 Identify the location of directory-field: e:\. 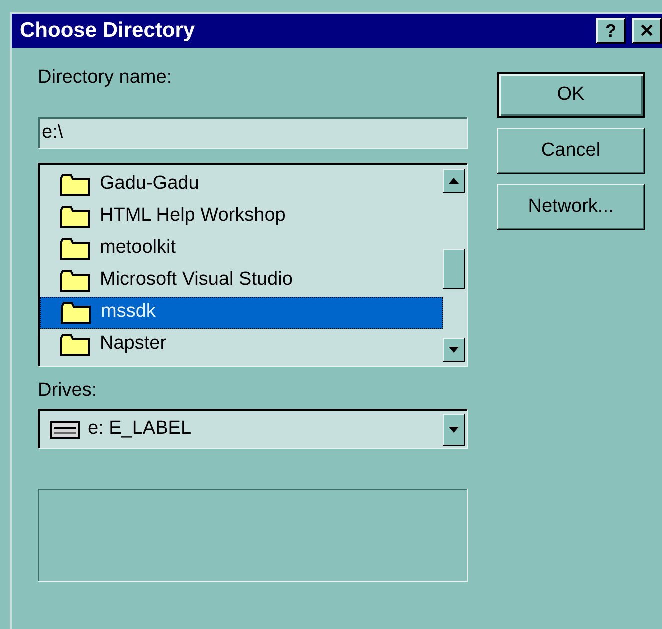
(253, 132).